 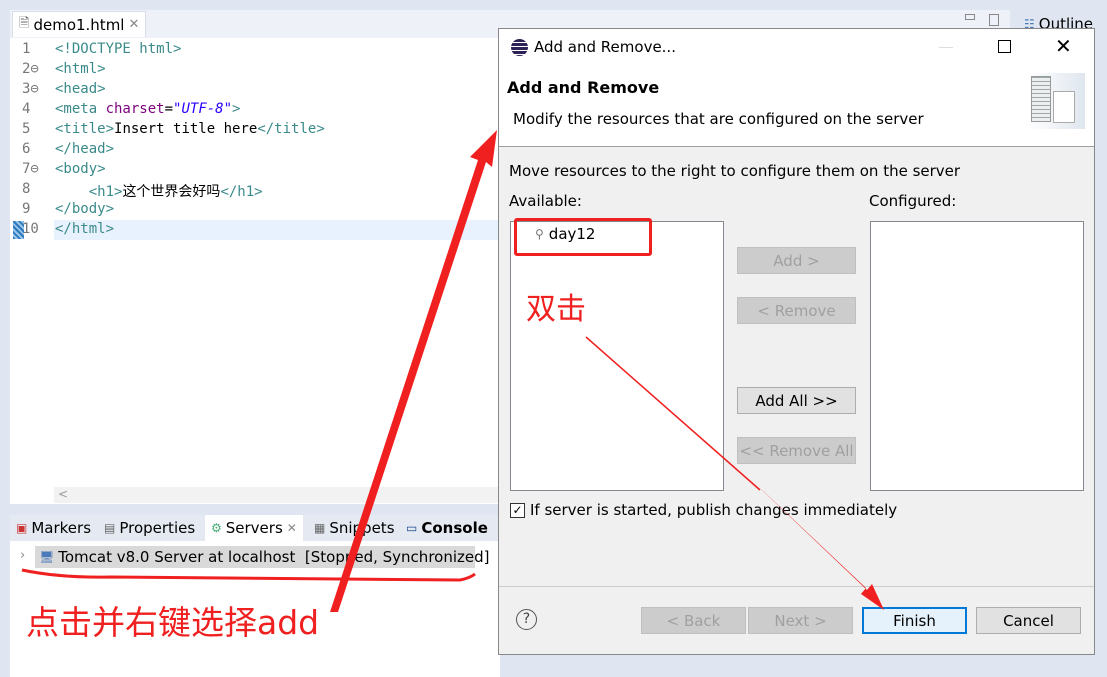 What do you see at coordinates (248, 575) in the screenshot?
I see `annotation-underline` at bounding box center [248, 575].